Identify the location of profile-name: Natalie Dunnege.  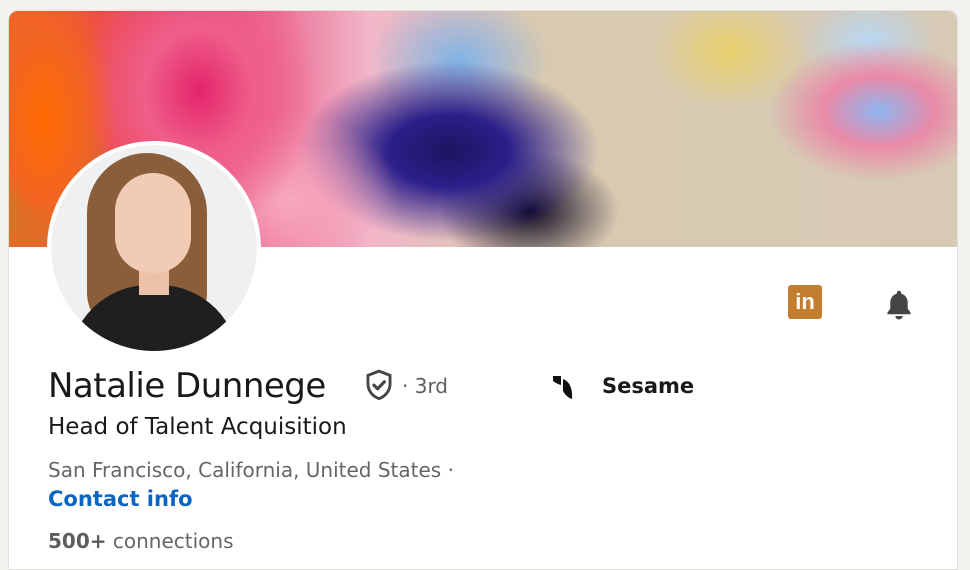
(187, 386).